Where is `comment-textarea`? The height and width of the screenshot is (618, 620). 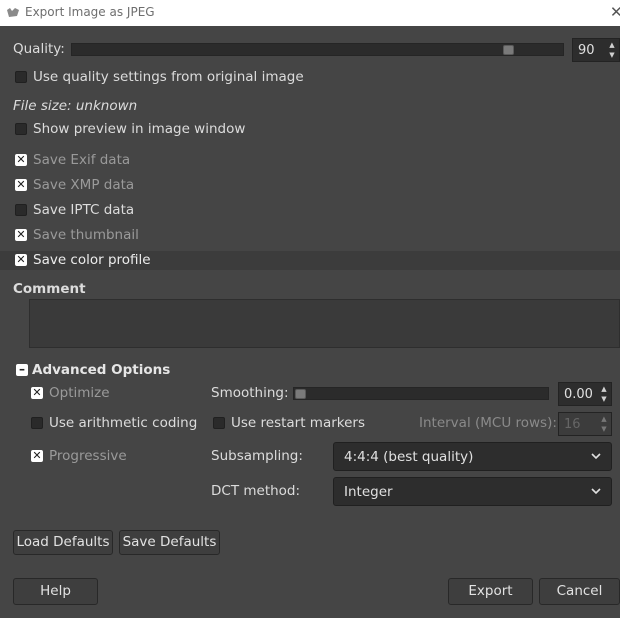
comment-textarea is located at coordinates (324, 323).